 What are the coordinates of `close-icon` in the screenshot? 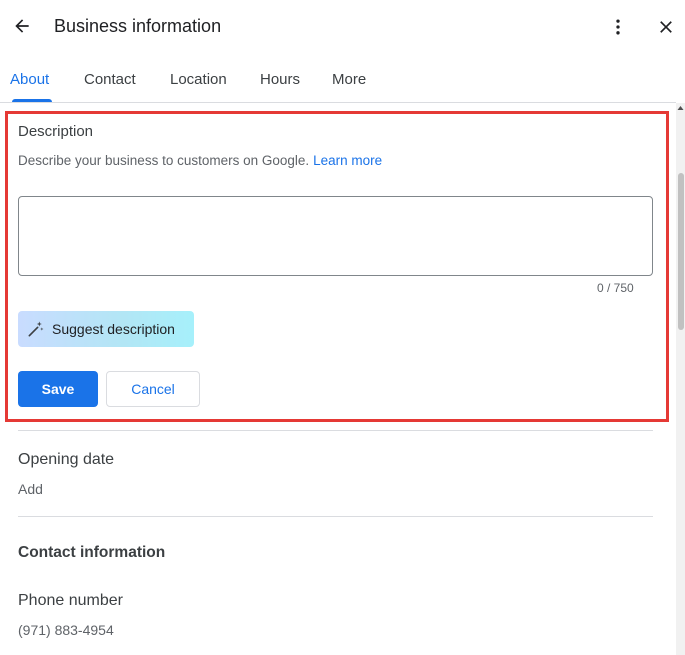 It's located at (666, 27).